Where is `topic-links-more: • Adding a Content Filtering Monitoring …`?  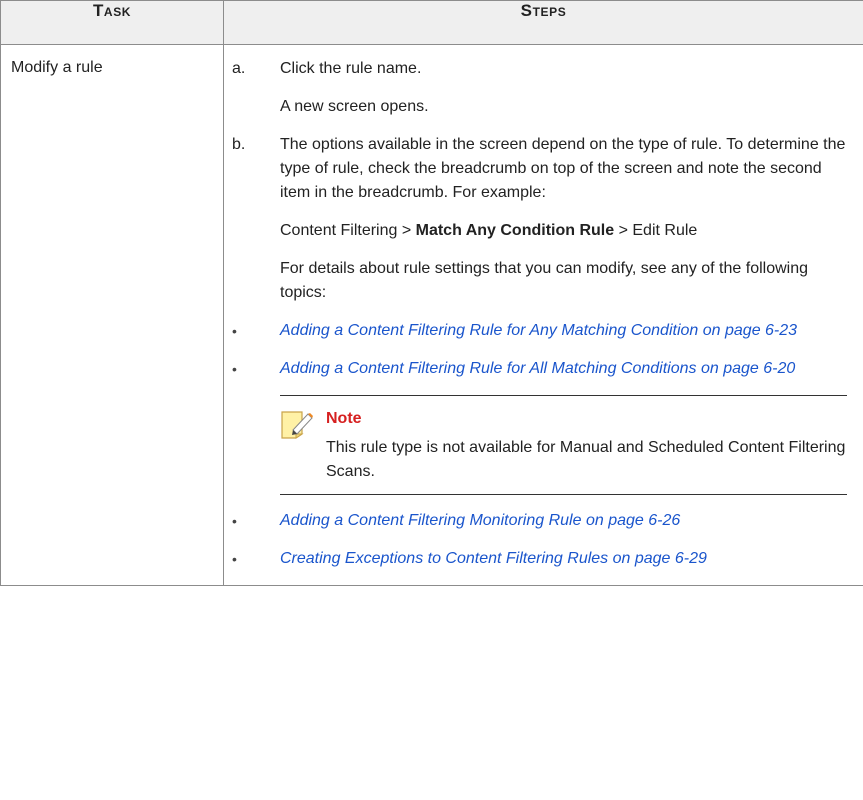 topic-links-more: • Adding a Content Filtering Monitoring … is located at coordinates (539, 540).